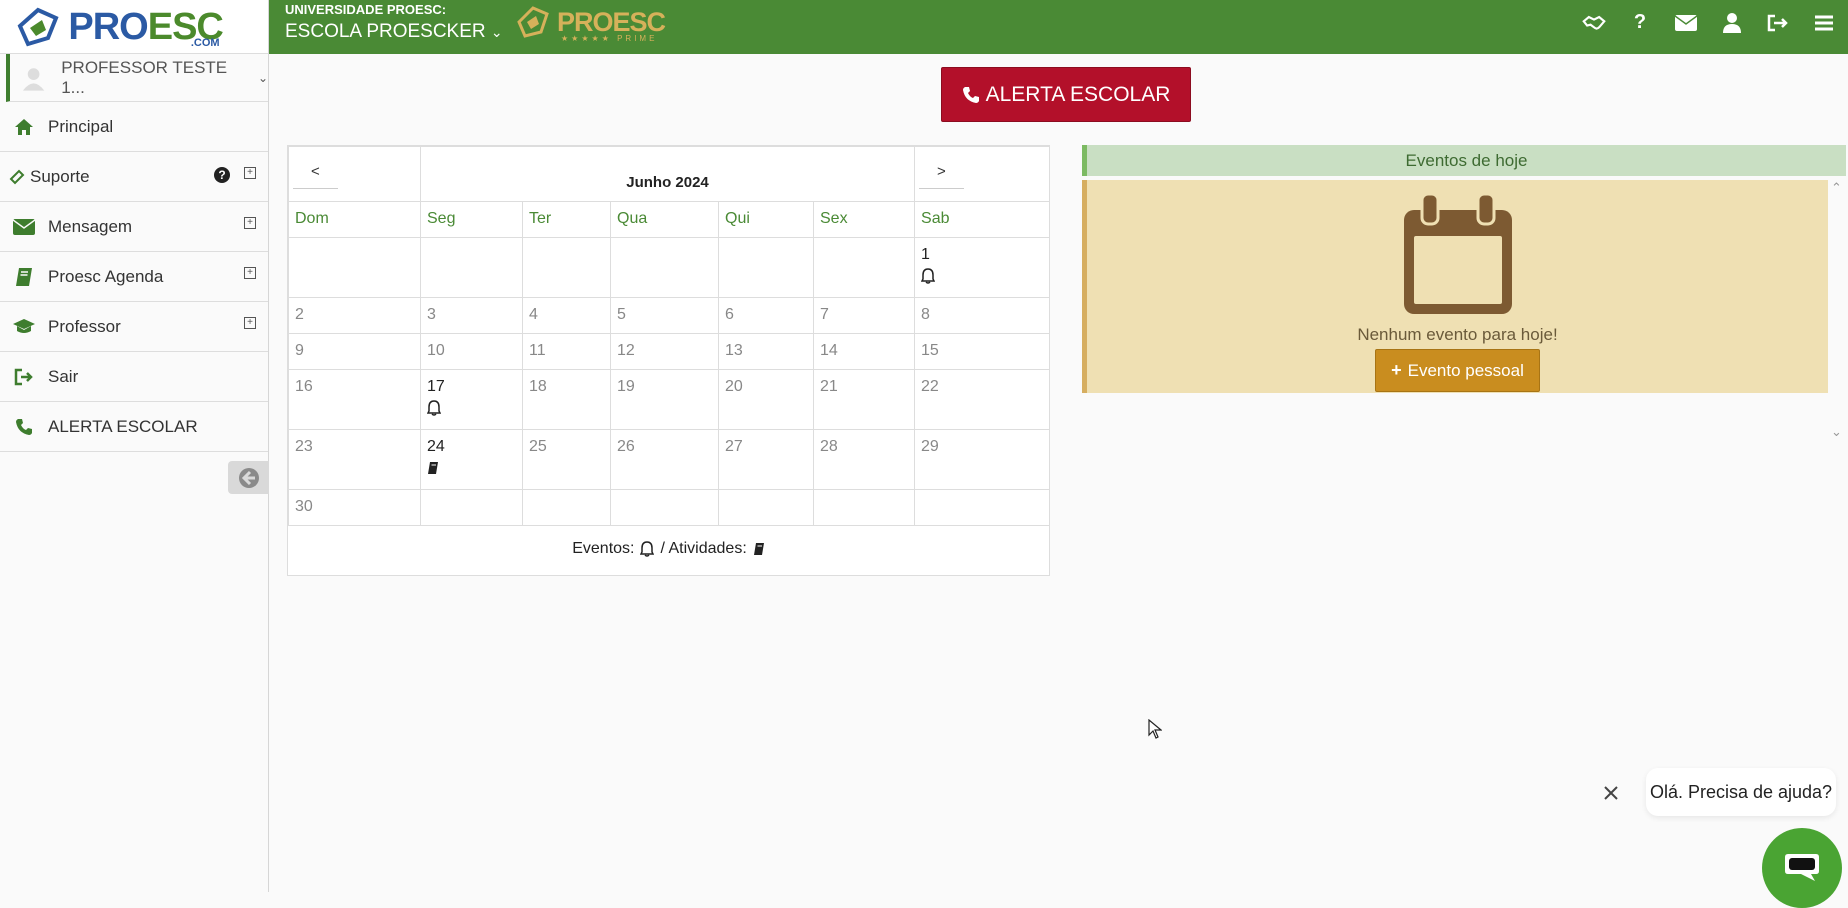 This screenshot has height=908, width=1848. Describe the element at coordinates (941, 173) in the screenshot. I see `next-month-button: >` at that location.